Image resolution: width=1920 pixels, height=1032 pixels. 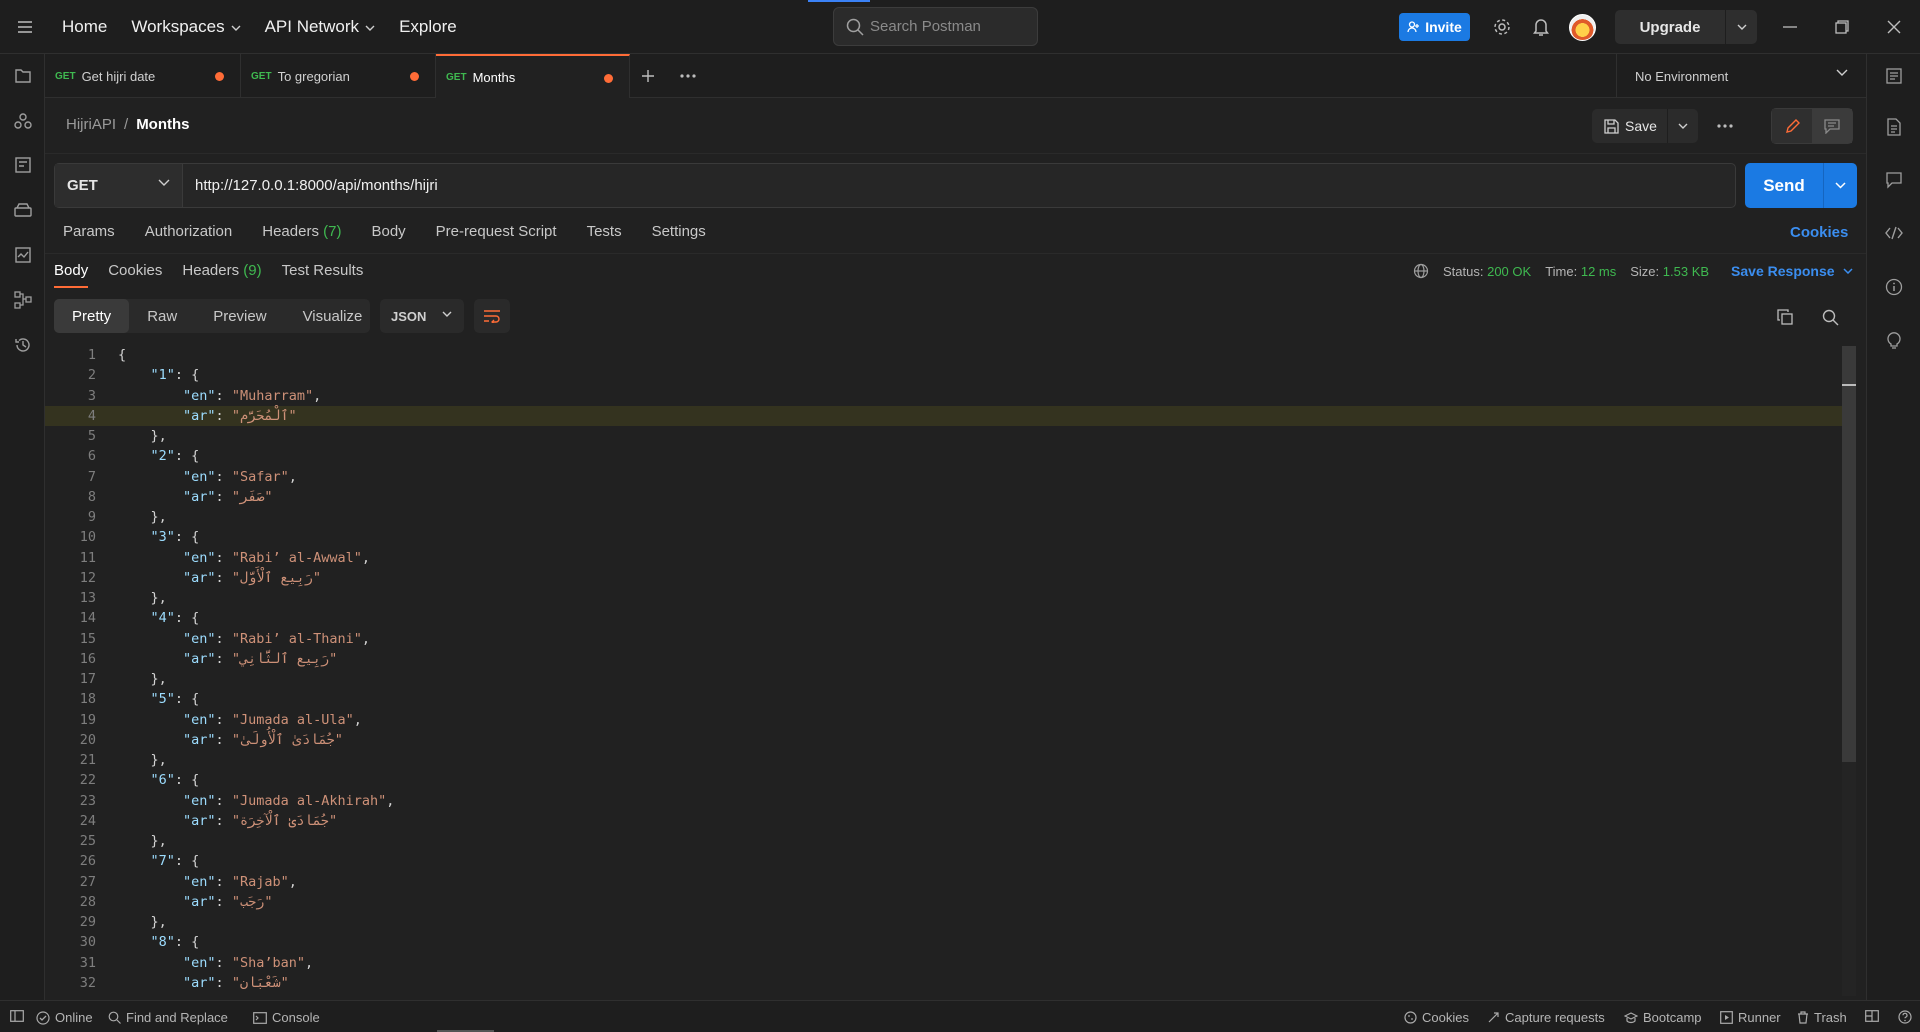 I want to click on tab-settings: Settings, so click(x=679, y=231).